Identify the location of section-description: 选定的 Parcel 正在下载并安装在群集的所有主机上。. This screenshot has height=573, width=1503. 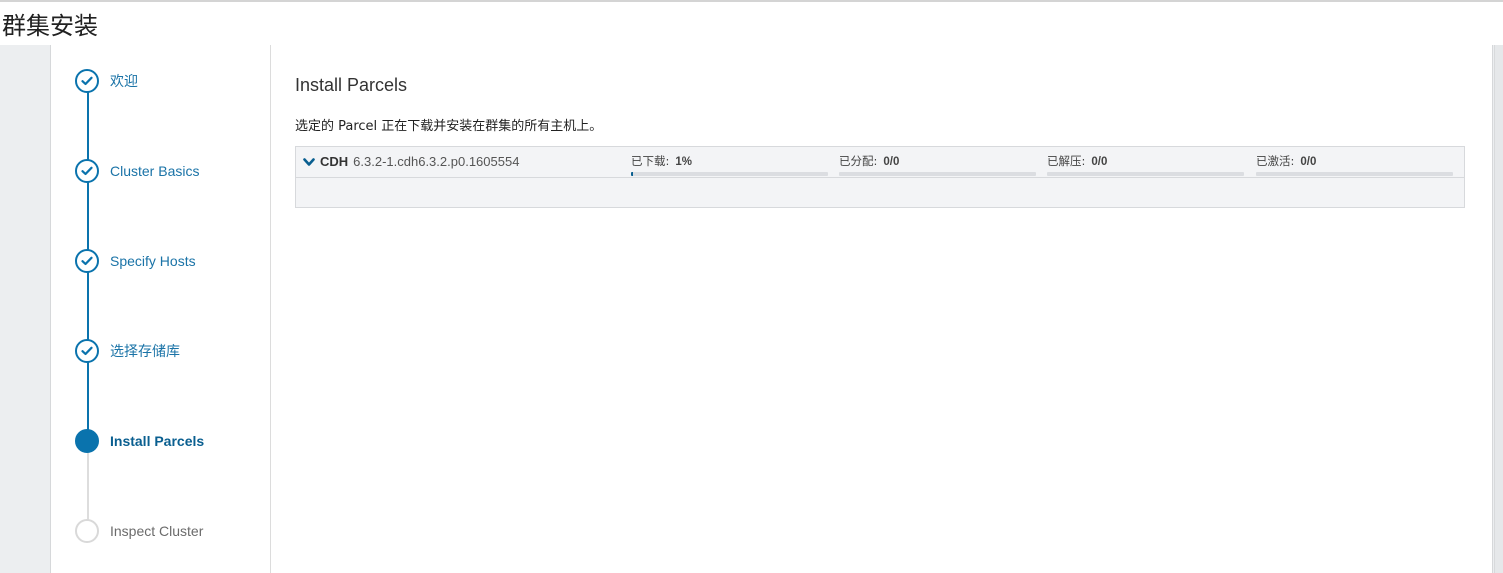
(449, 126).